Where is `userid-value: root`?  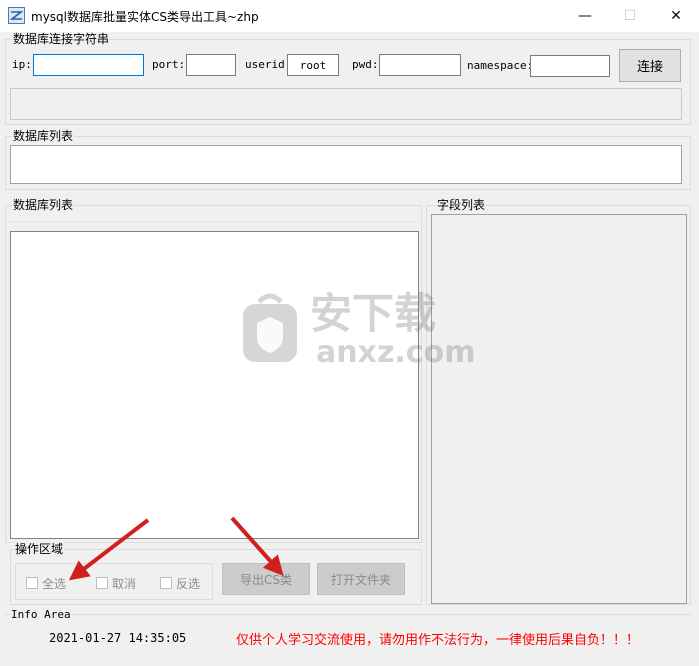
userid-value: root is located at coordinates (313, 65).